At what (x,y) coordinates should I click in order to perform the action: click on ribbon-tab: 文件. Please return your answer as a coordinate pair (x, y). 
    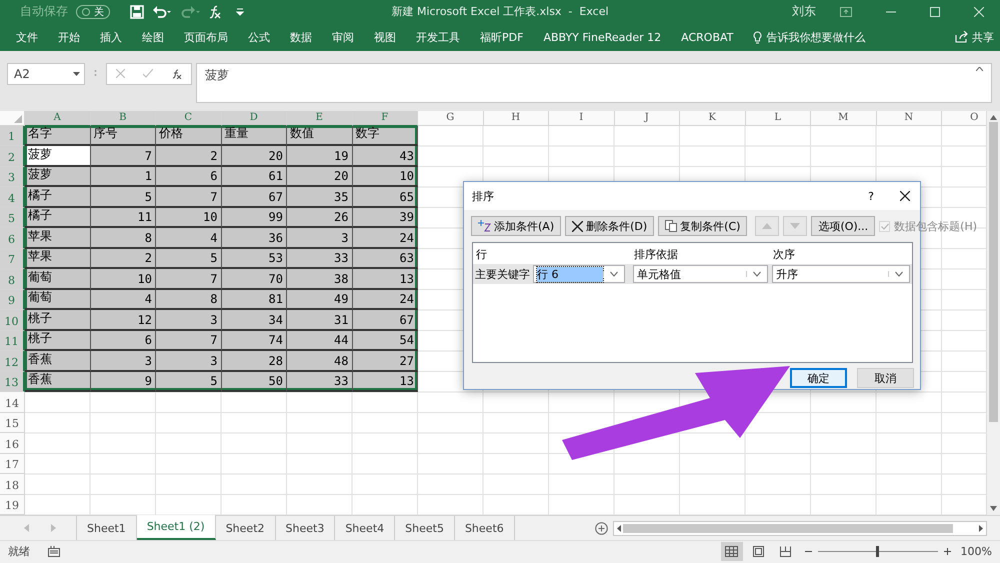
    Looking at the image, I should click on (27, 37).